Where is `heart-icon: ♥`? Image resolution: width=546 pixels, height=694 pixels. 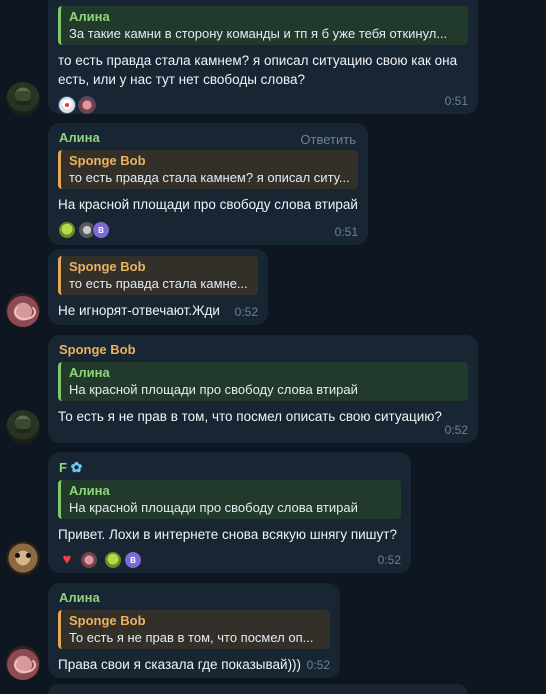 heart-icon: ♥ is located at coordinates (67, 559).